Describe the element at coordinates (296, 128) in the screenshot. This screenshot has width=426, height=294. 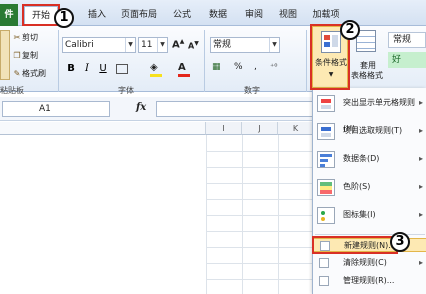
I see `column-header-k: K` at that location.